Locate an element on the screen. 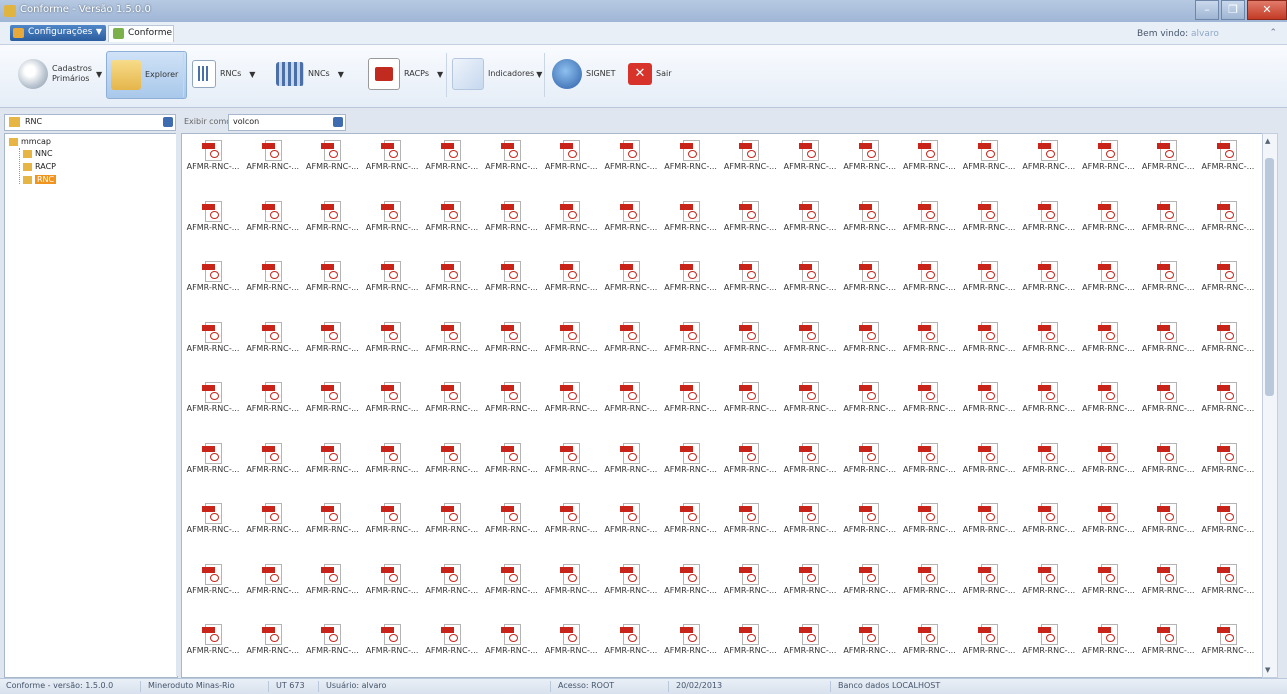  folder-select: RNC is located at coordinates (90, 122).